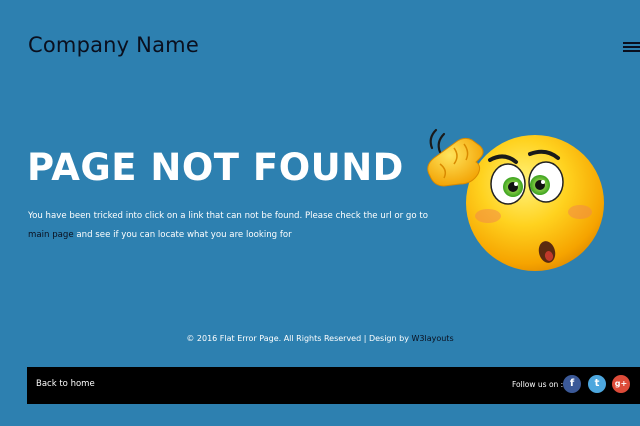 This screenshot has width=640, height=426. What do you see at coordinates (432, 338) in the screenshot?
I see `designer-link: W3layouts` at bounding box center [432, 338].